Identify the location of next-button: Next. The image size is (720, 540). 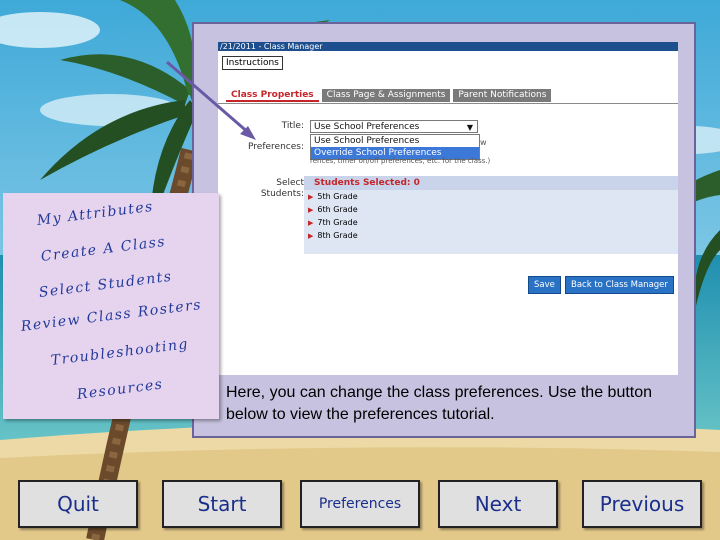
(498, 504).